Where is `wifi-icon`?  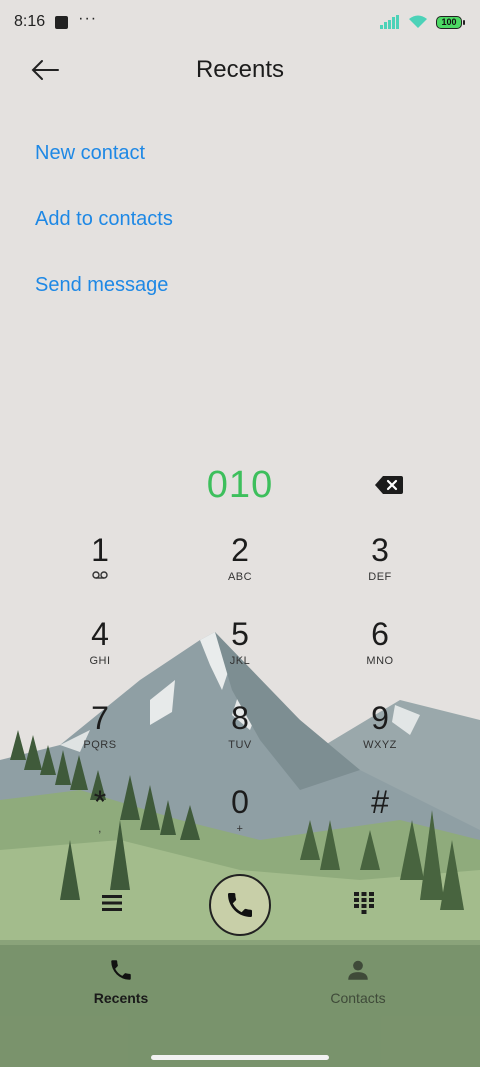 wifi-icon is located at coordinates (418, 21).